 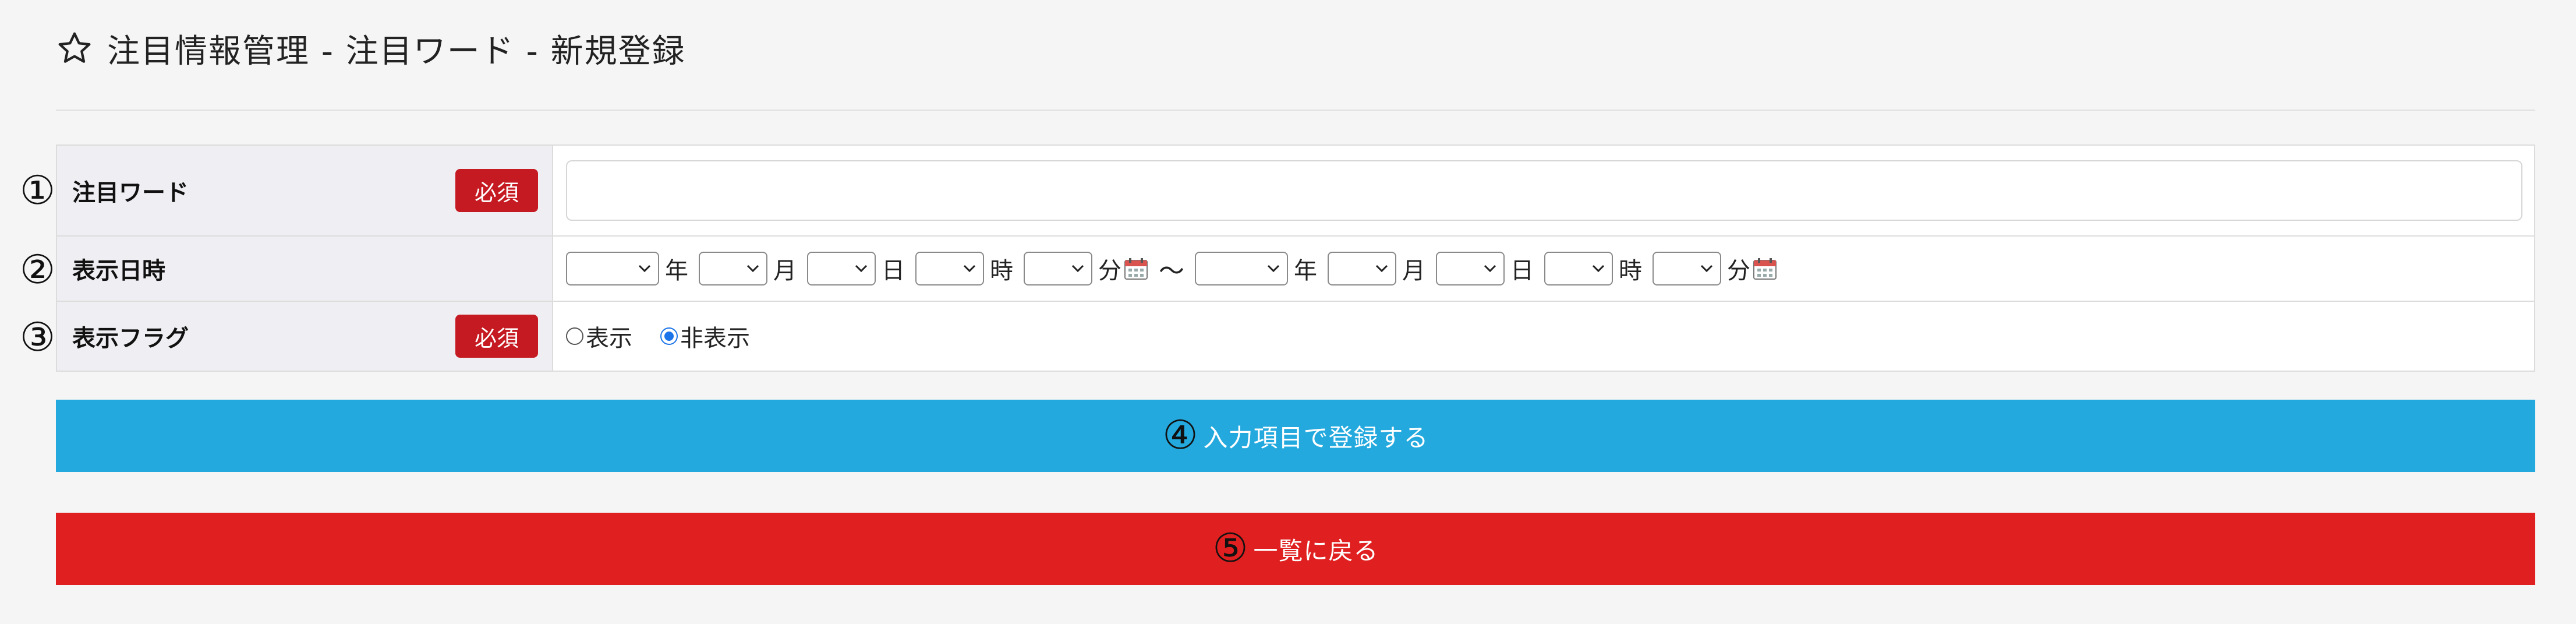 I want to click on annotation-2: ②, so click(x=37, y=270).